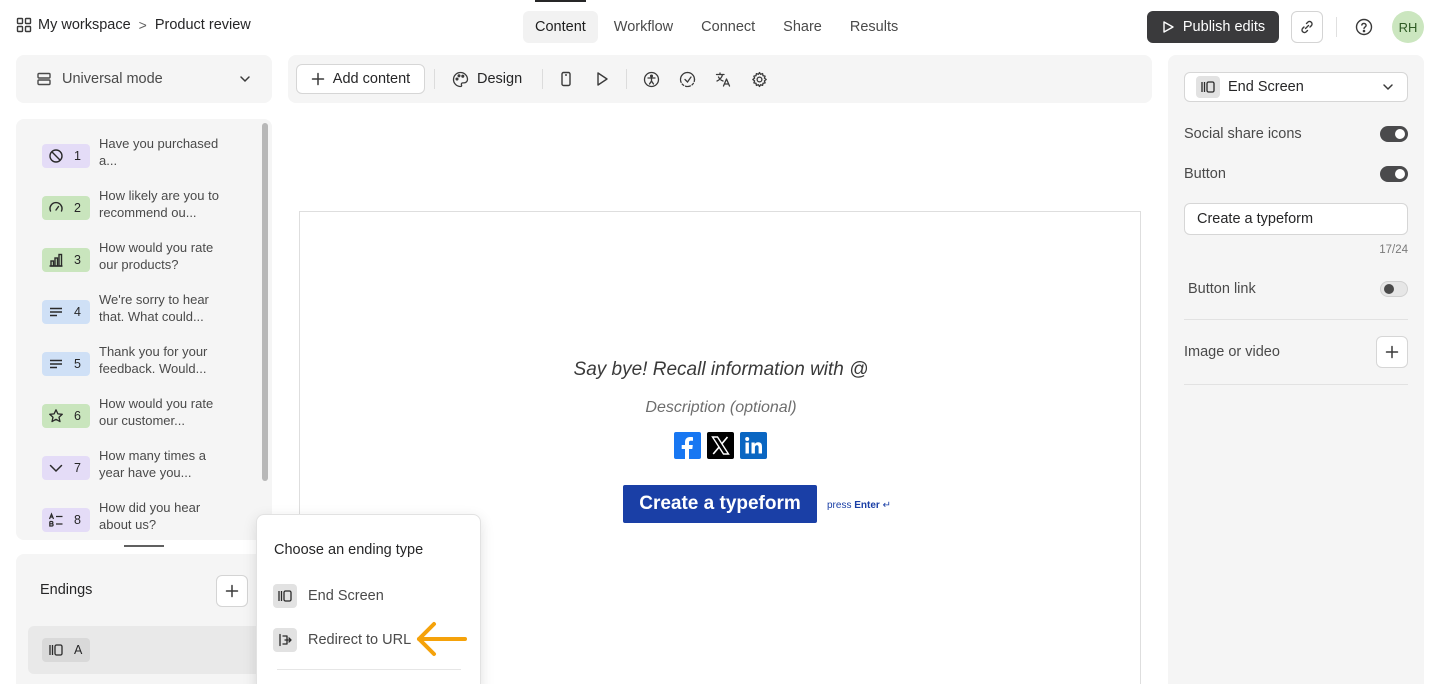  What do you see at coordinates (66, 208) in the screenshot?
I see `question-badge: 2` at bounding box center [66, 208].